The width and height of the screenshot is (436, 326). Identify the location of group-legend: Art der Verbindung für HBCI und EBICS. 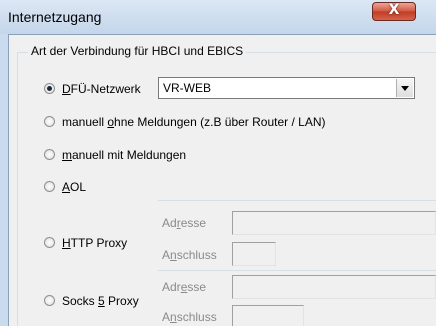
(137, 51).